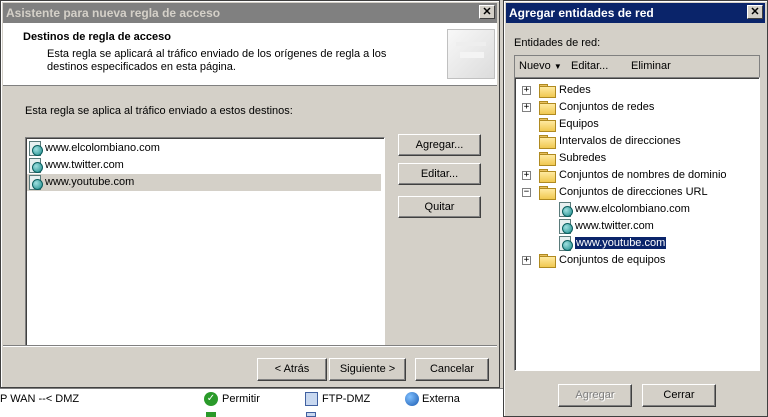 This screenshot has height=417, width=768. I want to click on panel-titlebar: Agregar entidades de red ✕, so click(635, 13).